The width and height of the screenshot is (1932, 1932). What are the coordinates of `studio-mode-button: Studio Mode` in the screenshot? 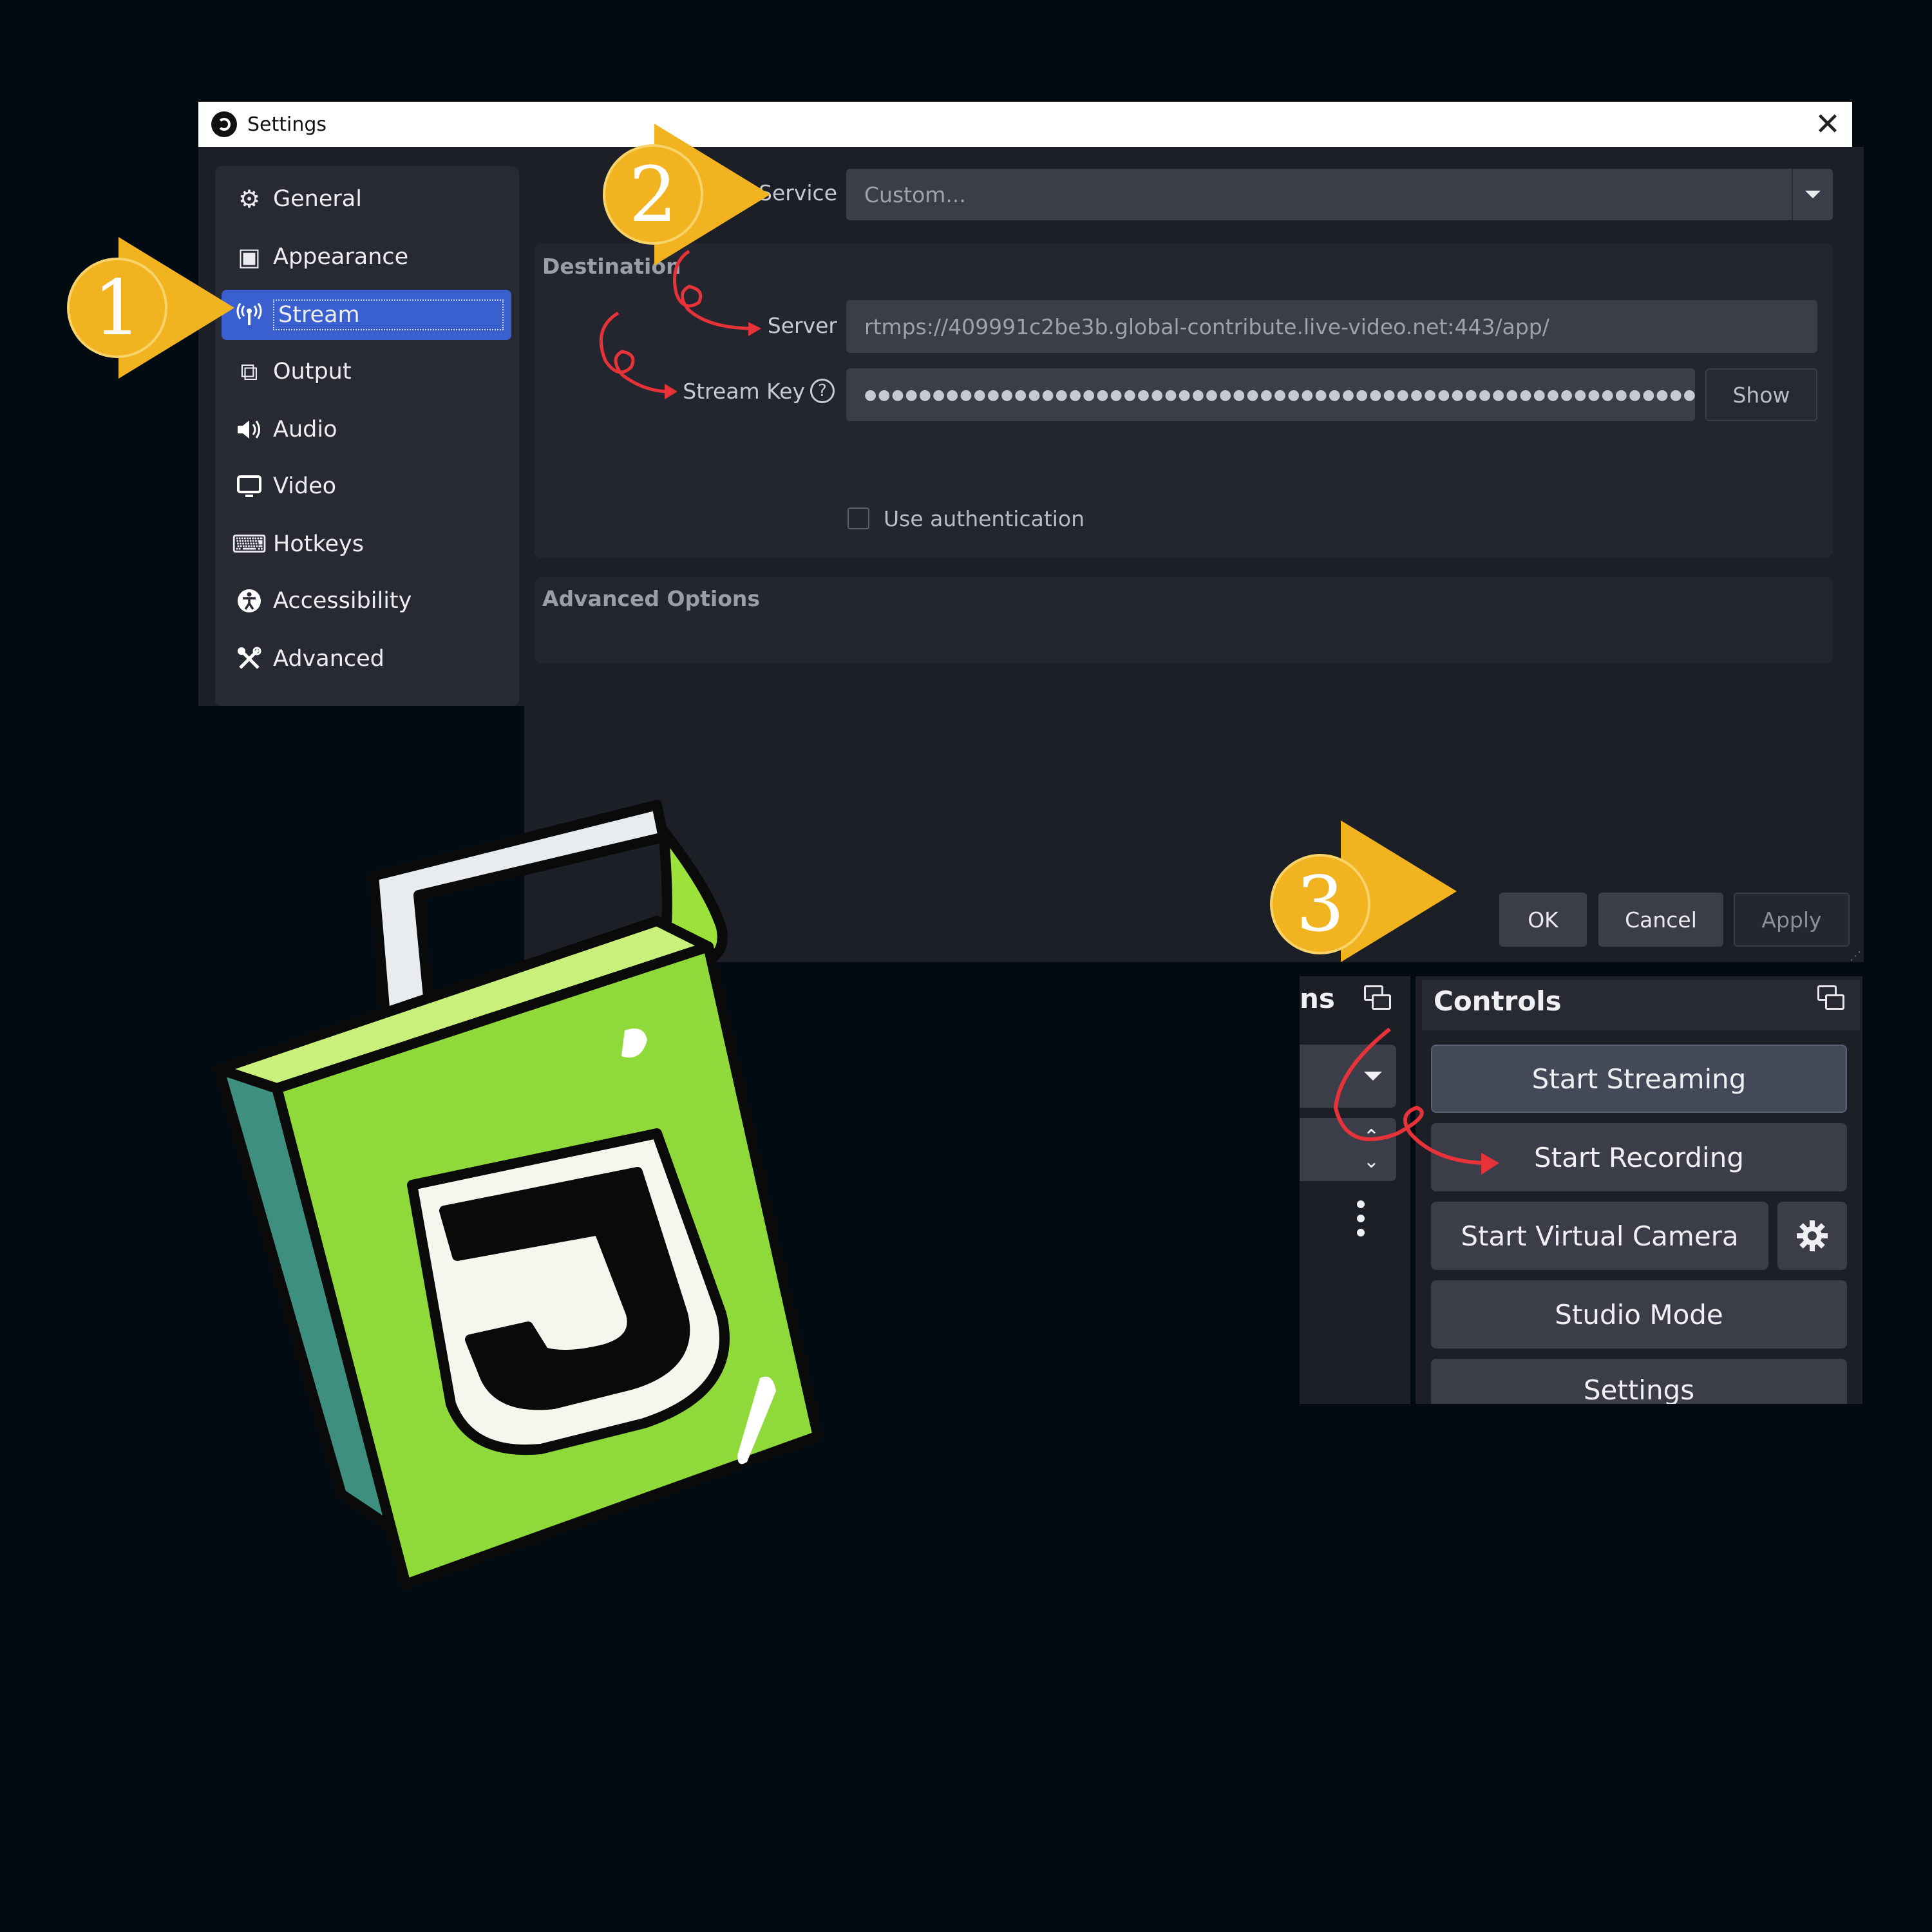 It's located at (1639, 1315).